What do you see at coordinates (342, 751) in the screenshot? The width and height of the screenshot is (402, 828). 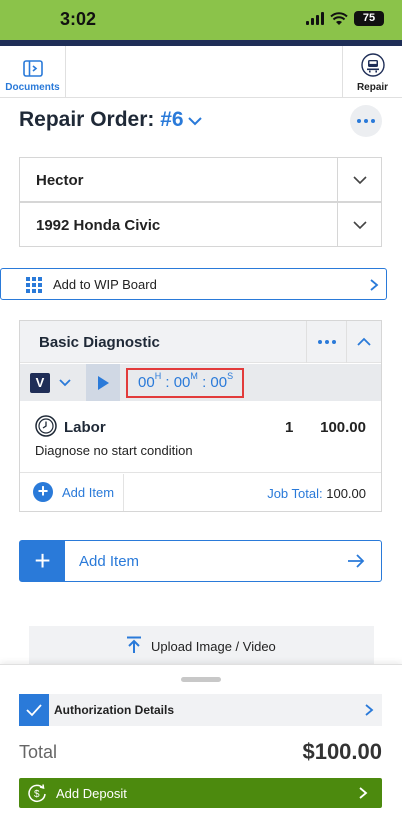 I see `total-value: $100.00` at bounding box center [342, 751].